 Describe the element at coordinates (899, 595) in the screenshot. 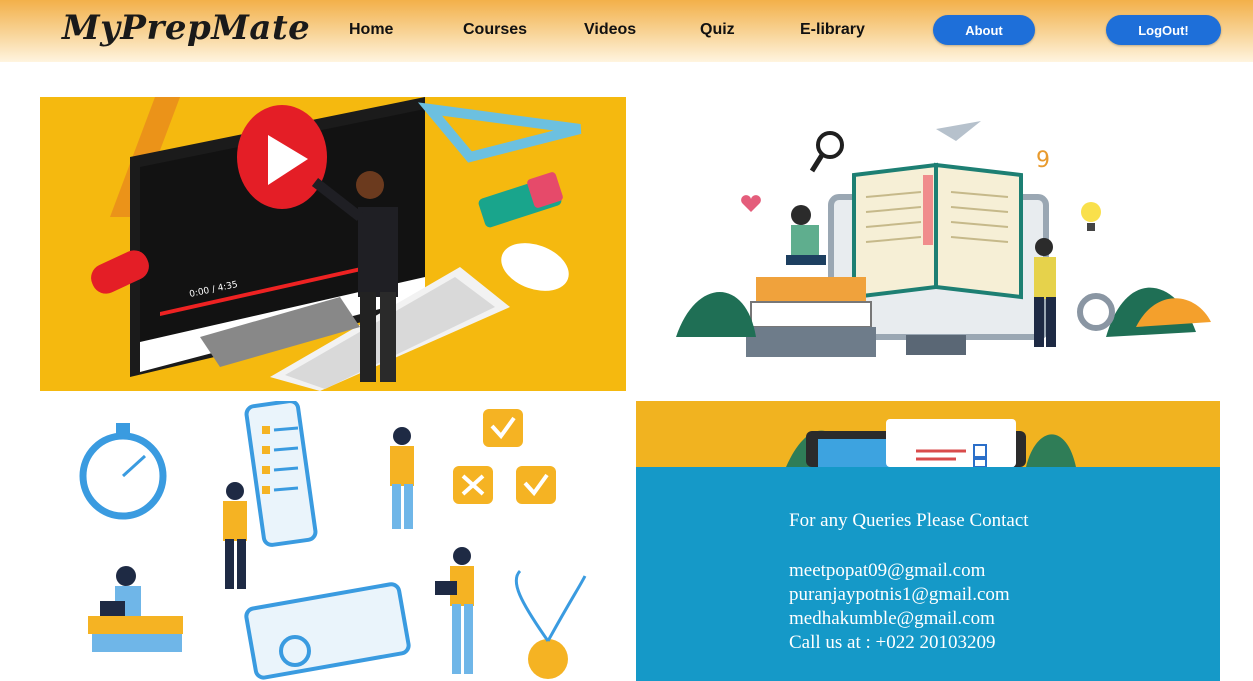

I see `contact-email: puranjaypotnis1@gmail.com` at that location.